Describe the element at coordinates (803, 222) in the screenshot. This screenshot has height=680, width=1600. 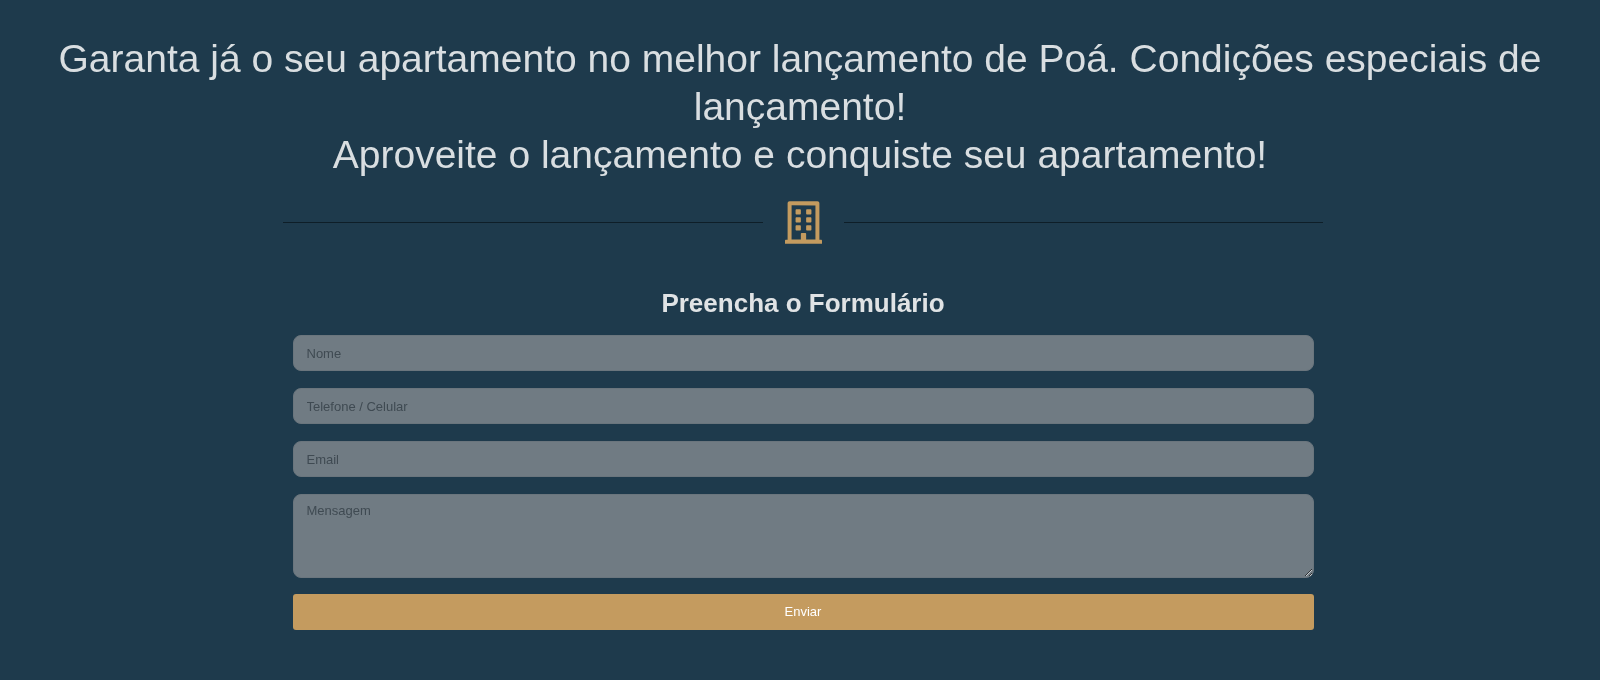
I see `building-icon` at that location.